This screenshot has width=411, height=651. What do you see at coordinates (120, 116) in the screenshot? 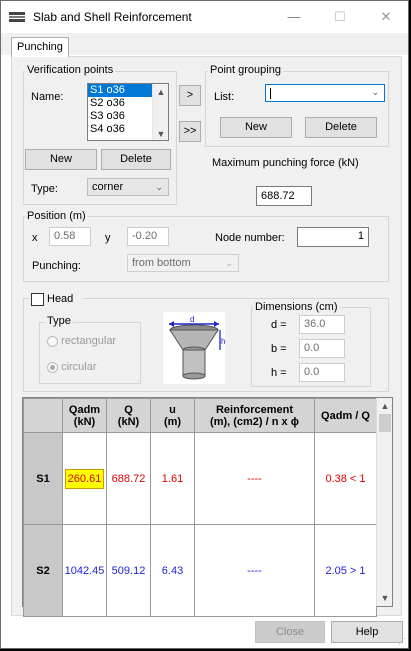
I see `list-item: S3 o36` at bounding box center [120, 116].